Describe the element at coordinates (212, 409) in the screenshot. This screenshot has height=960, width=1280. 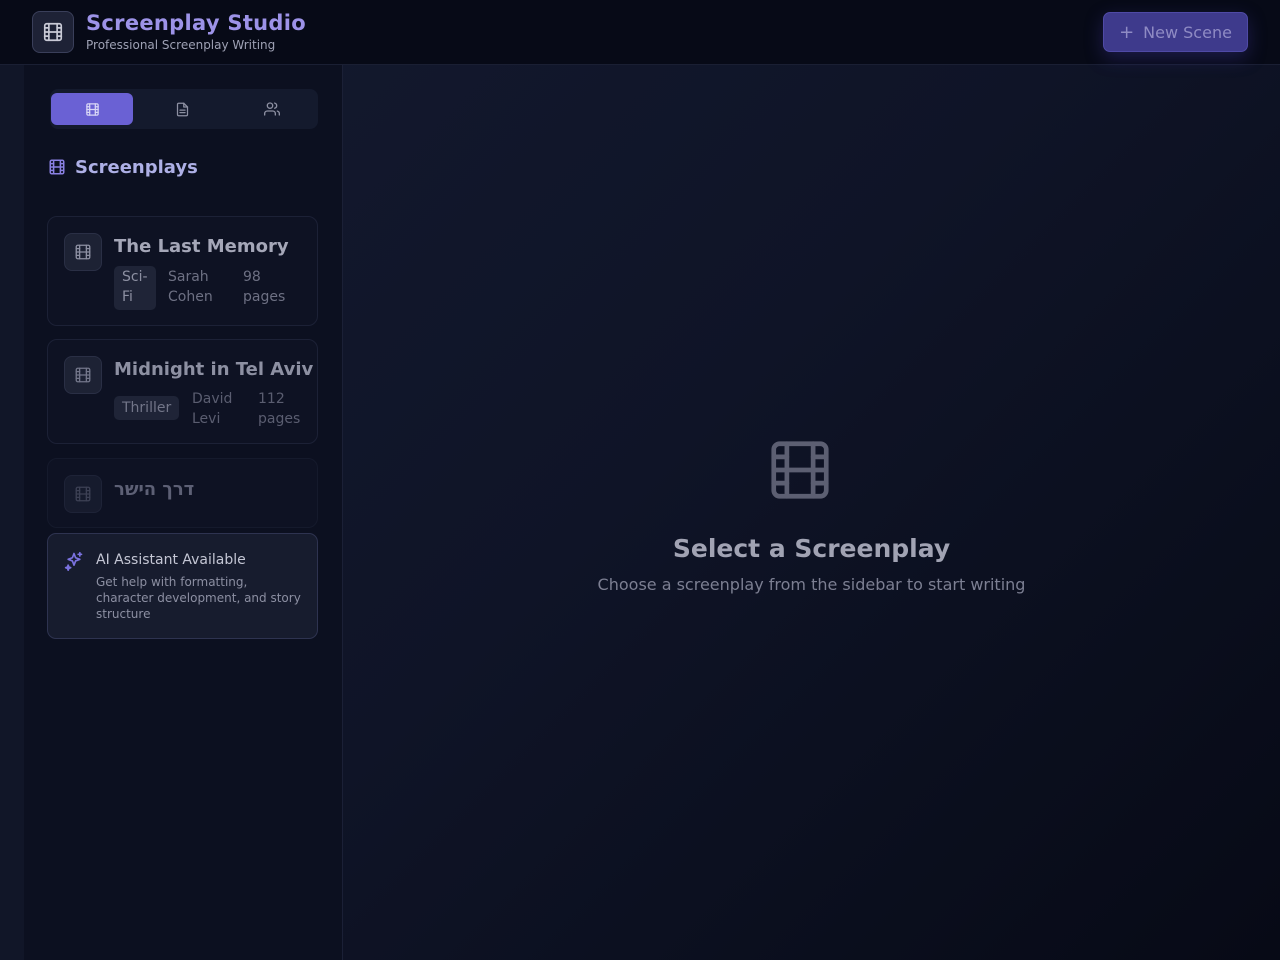
I see `author: David Levi` at that location.